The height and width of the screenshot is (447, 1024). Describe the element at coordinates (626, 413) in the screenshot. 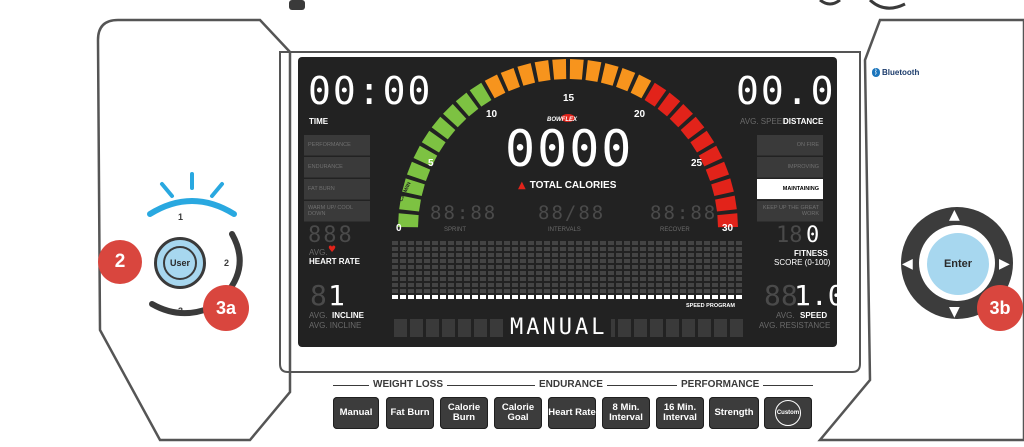

I see `program-button-8-min-interval: 8 Min. Interval` at that location.